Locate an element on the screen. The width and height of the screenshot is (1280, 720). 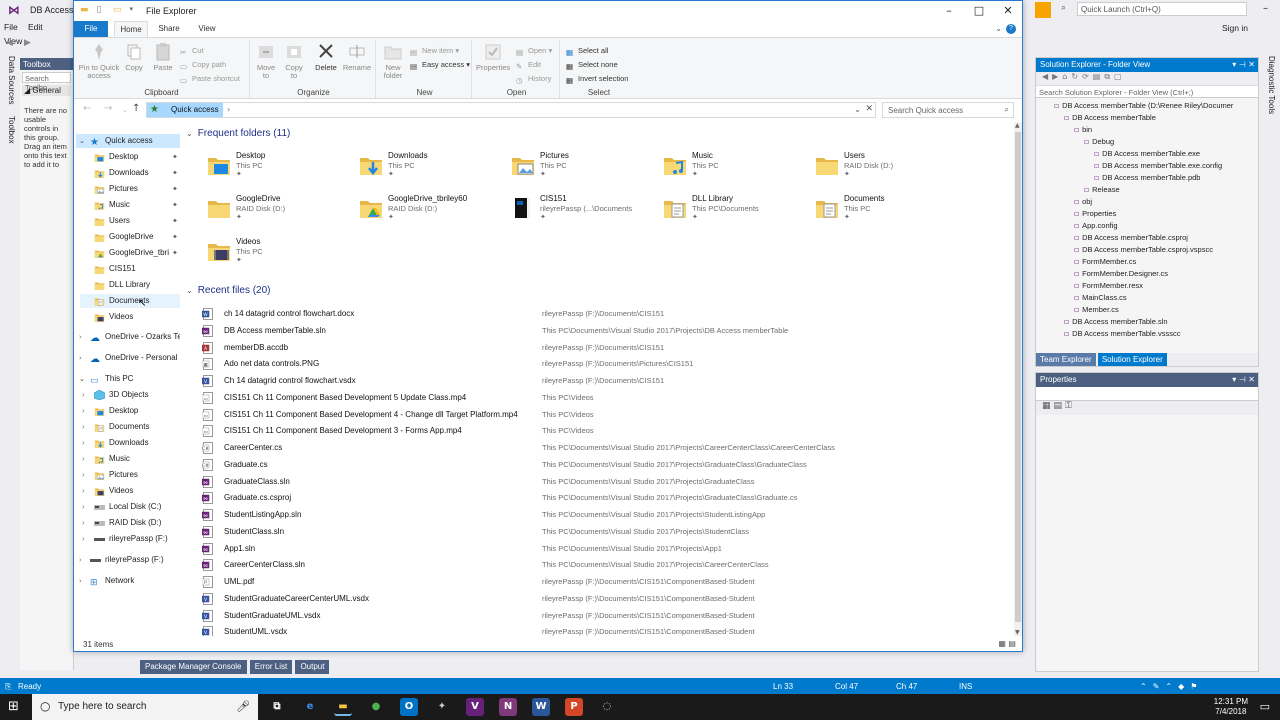
help-icon: ? is located at coordinates (1011, 29).